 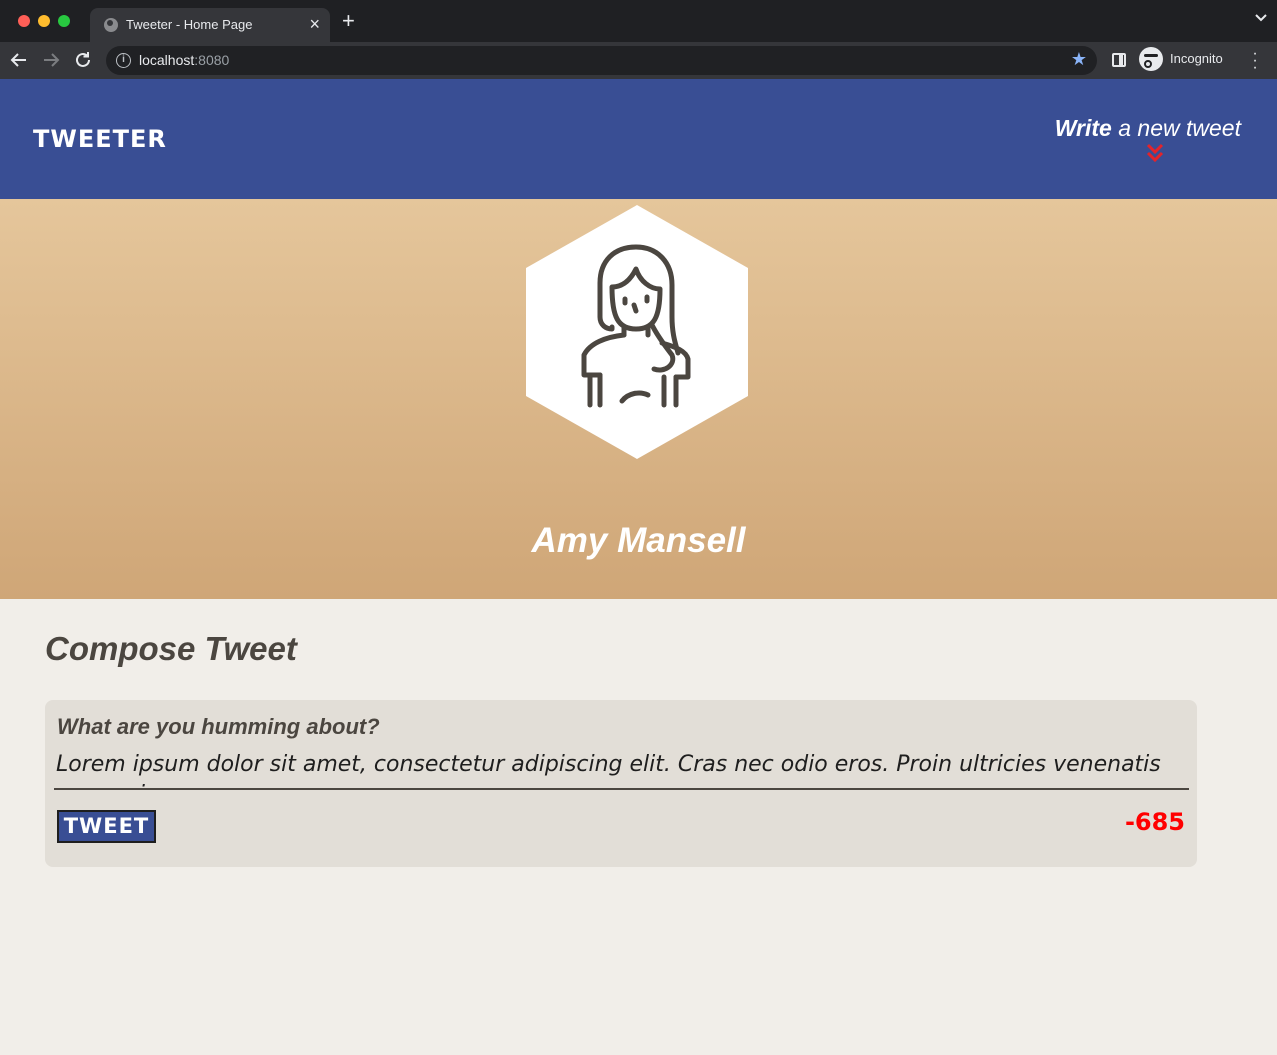 I want to click on incognito-label: Incognito, so click(x=1196, y=58).